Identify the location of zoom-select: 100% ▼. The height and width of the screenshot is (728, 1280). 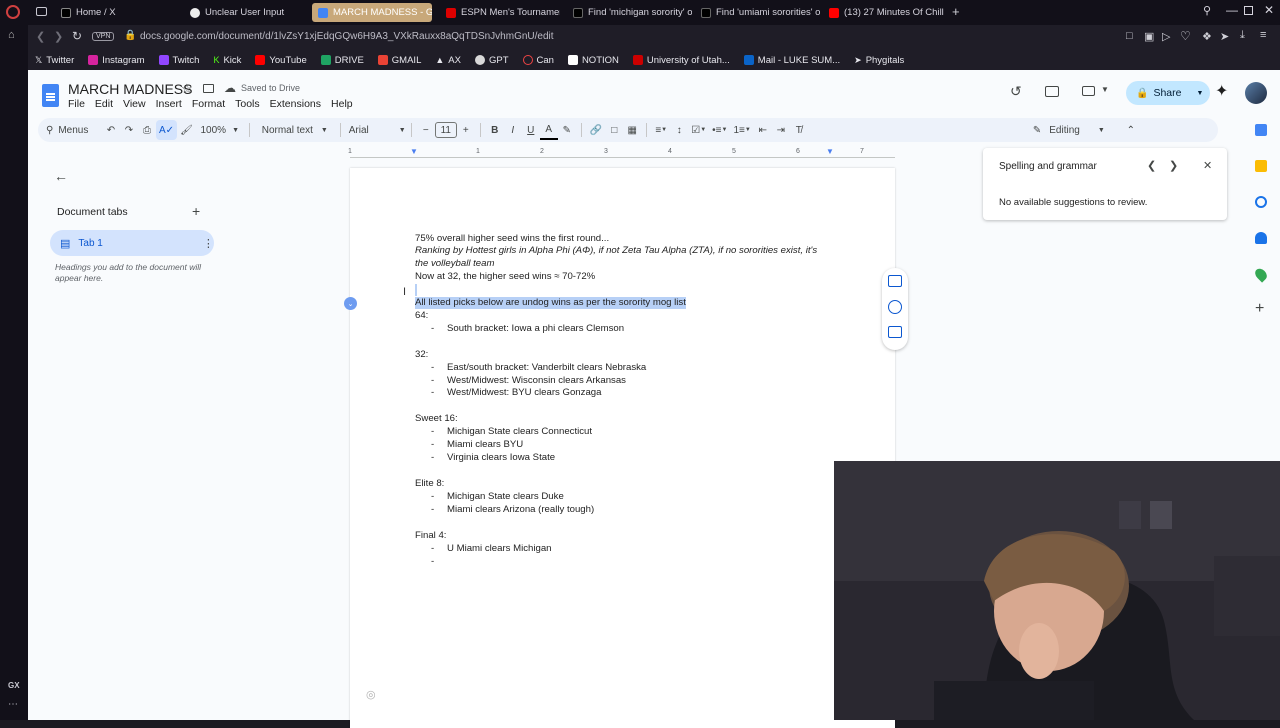
(220, 130).